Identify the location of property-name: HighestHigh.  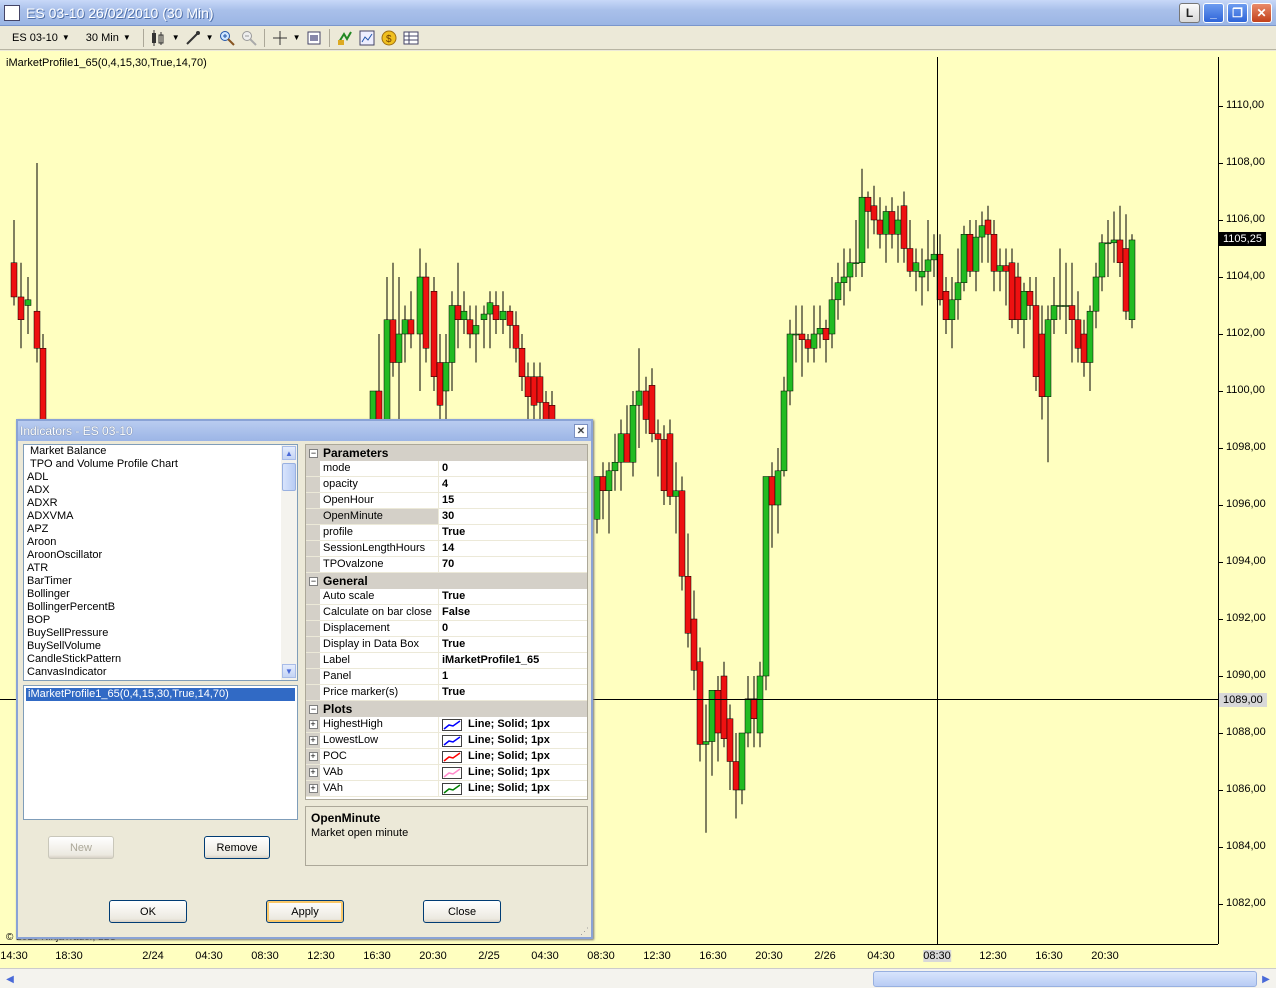
(379, 724).